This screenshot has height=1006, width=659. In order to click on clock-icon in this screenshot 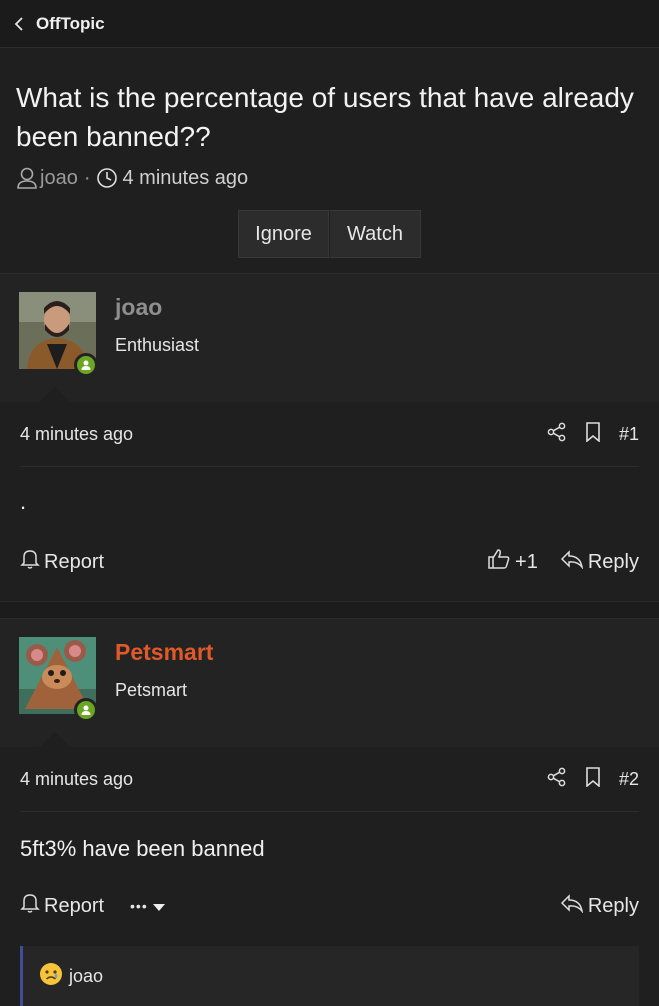, I will do `click(107, 178)`.